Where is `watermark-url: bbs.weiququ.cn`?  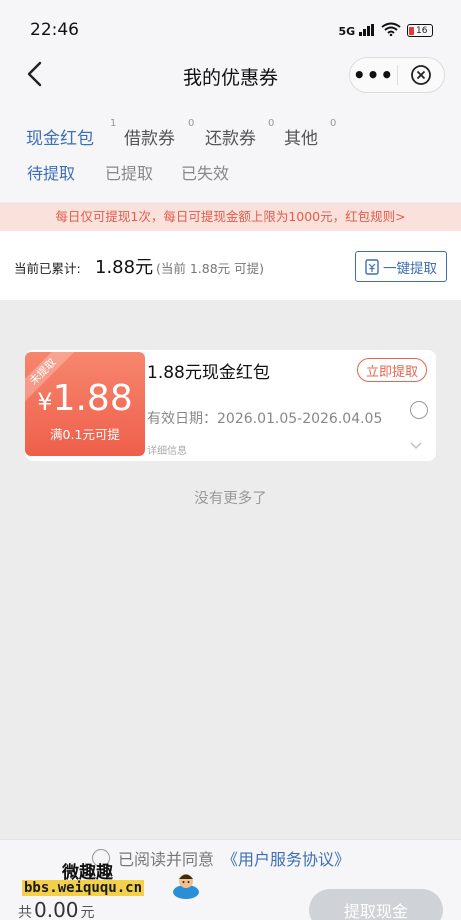 watermark-url: bbs.weiququ.cn is located at coordinates (83, 888).